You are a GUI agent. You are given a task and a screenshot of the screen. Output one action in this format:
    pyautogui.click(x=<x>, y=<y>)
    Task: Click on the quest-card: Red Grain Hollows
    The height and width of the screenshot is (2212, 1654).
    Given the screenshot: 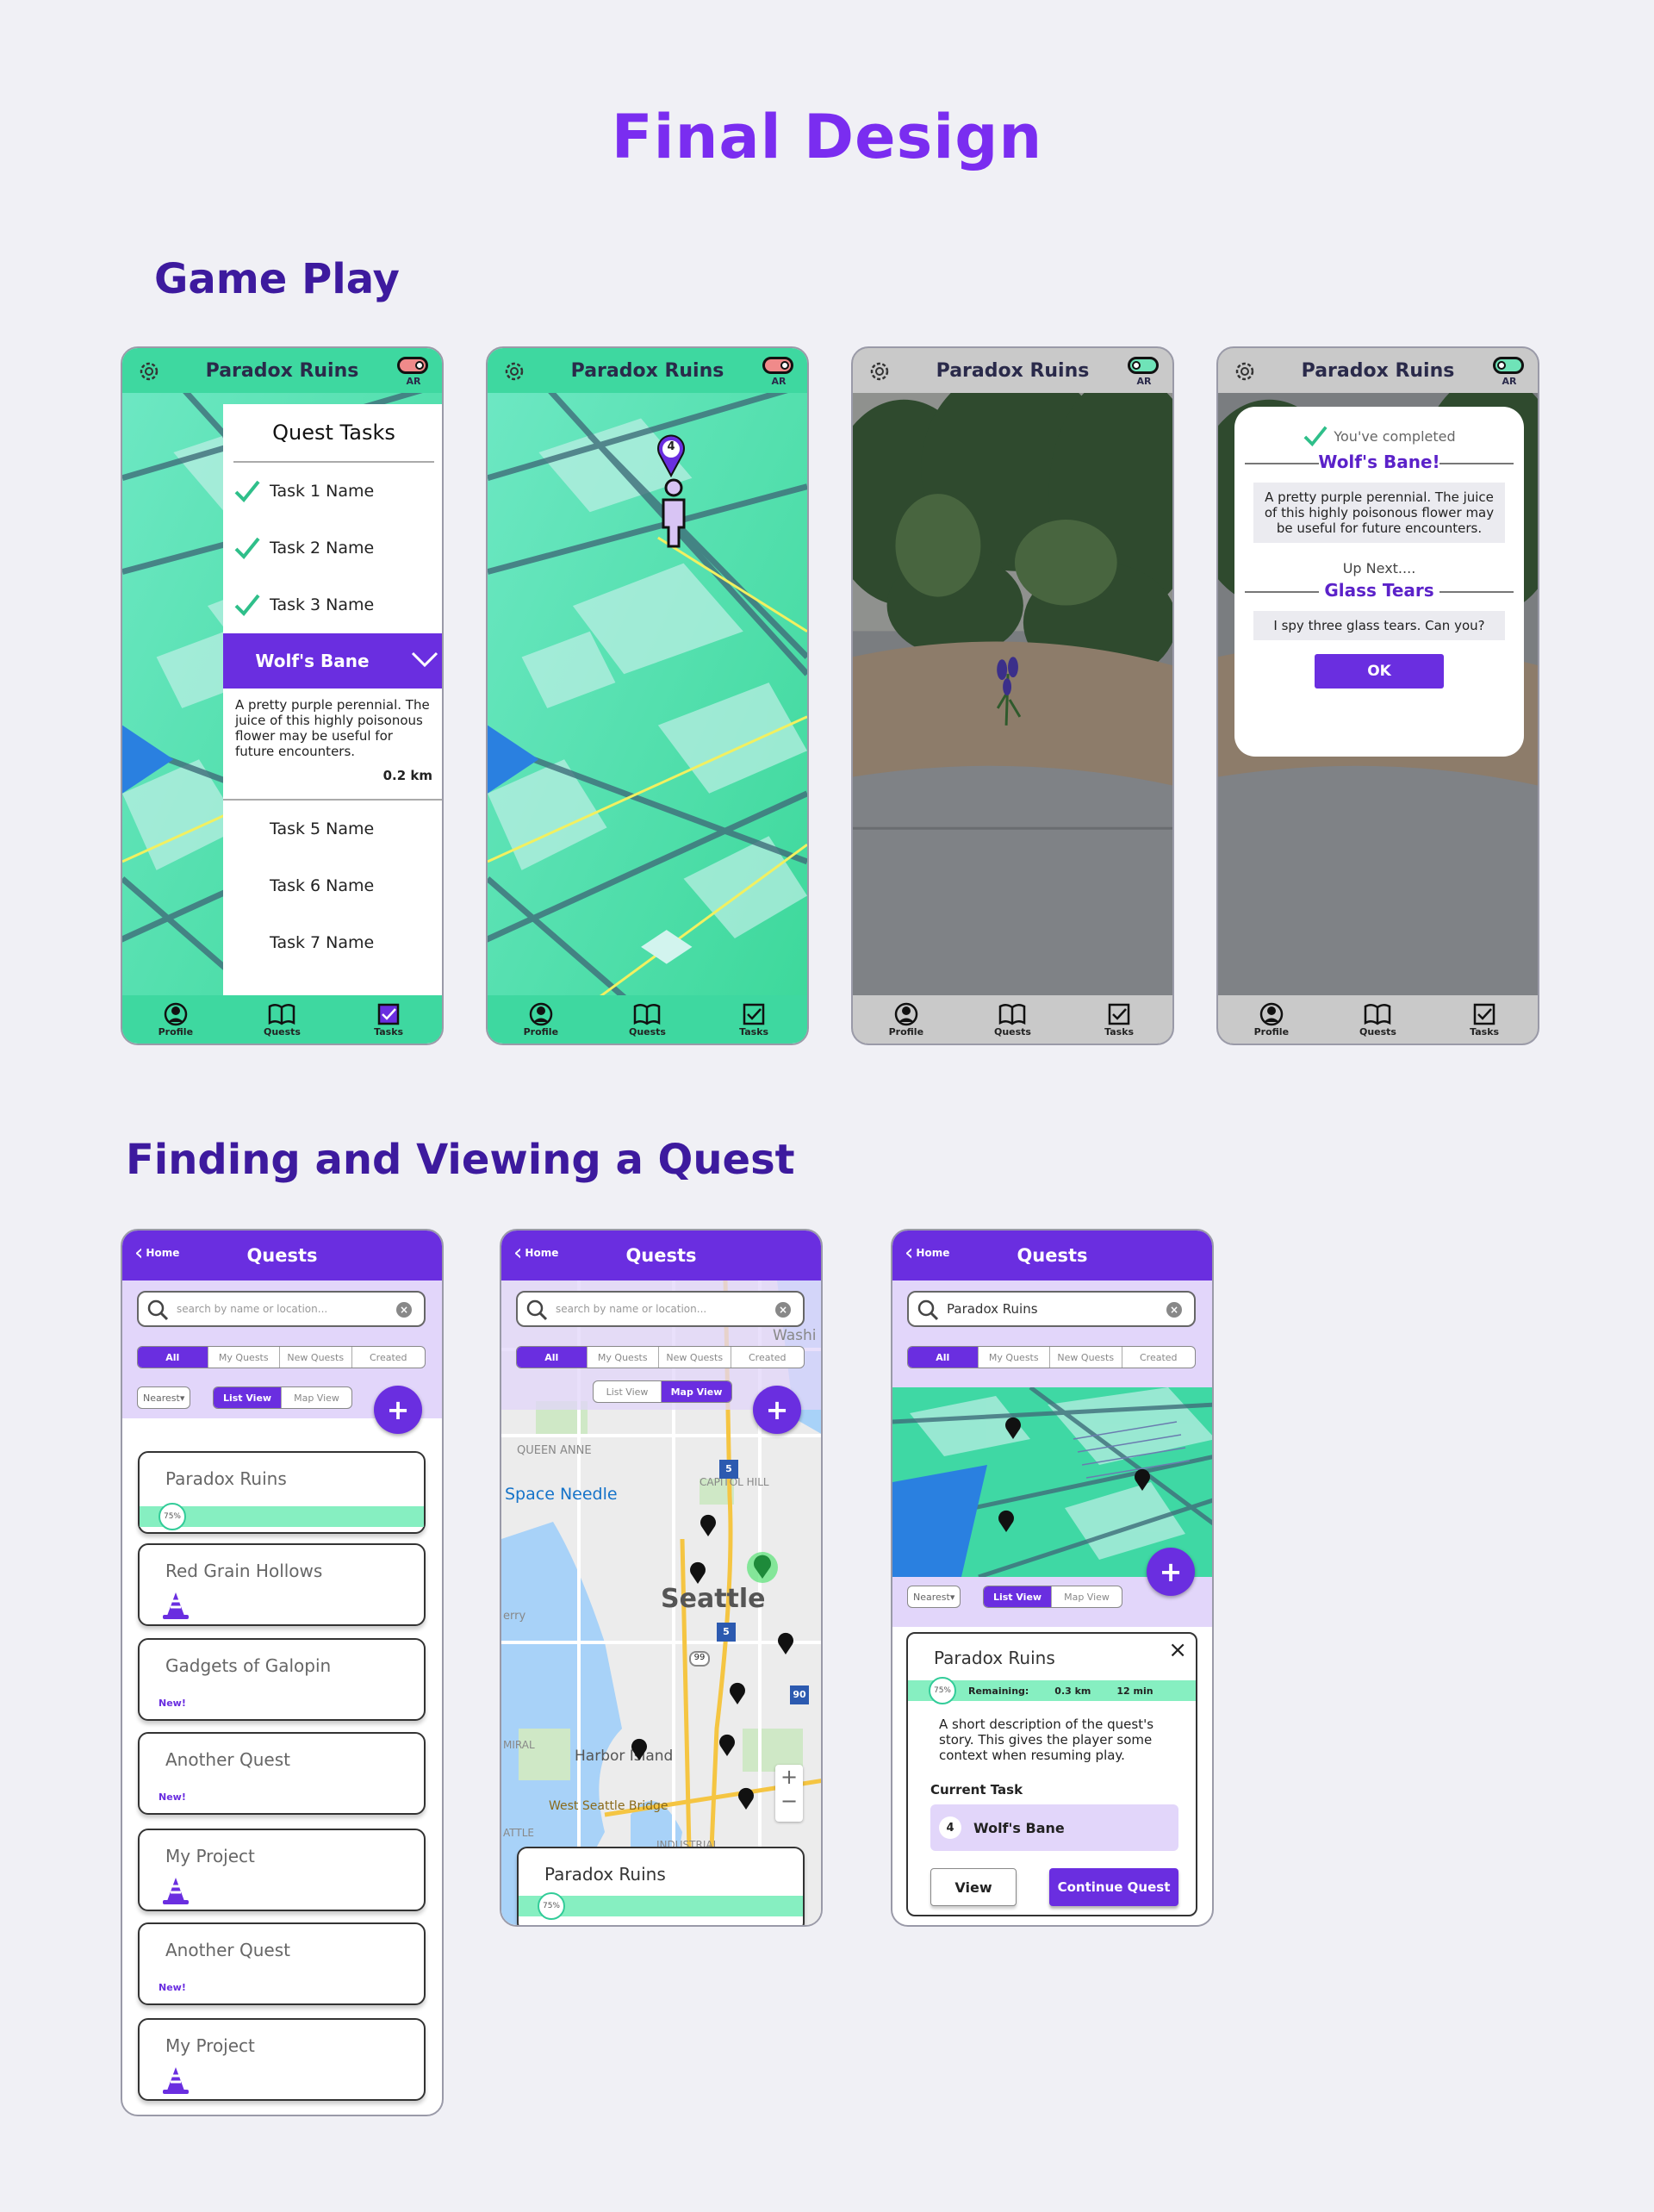 What is the action you would take?
    pyautogui.click(x=282, y=1585)
    